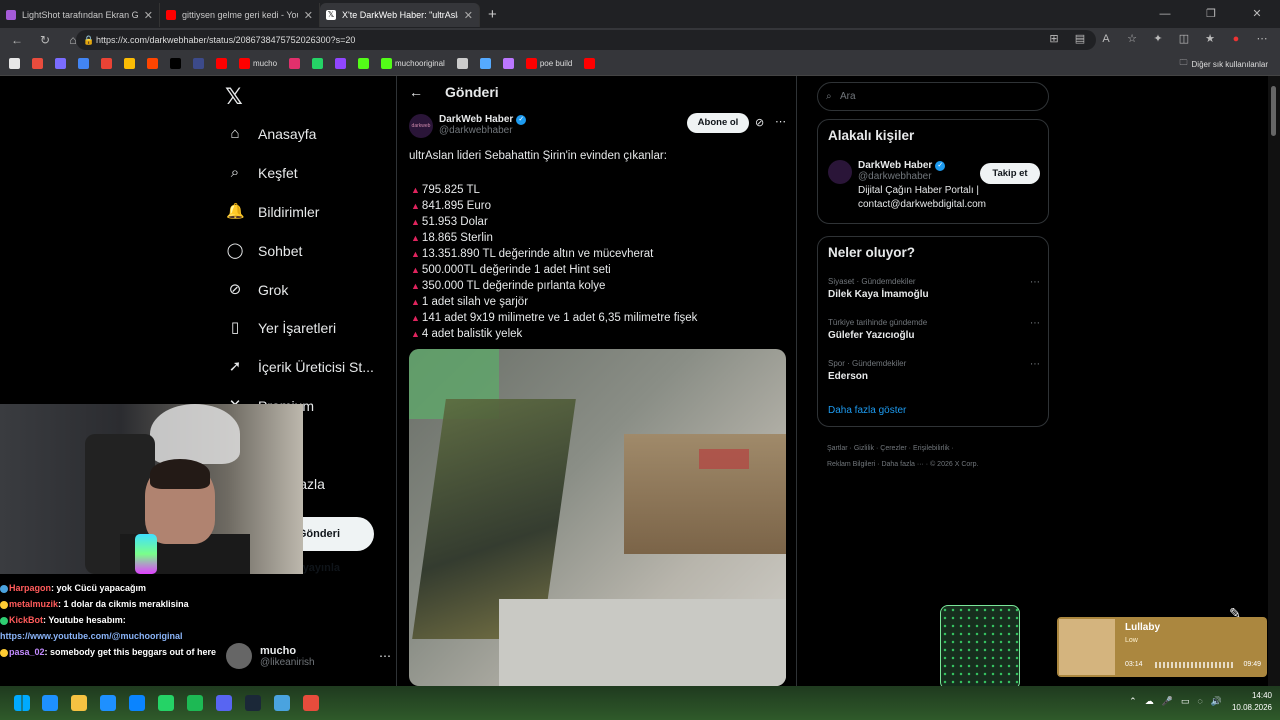 The height and width of the screenshot is (720, 1280). Describe the element at coordinates (1252, 702) in the screenshot. I see `clock: 14:40 10.08.2026` at that location.